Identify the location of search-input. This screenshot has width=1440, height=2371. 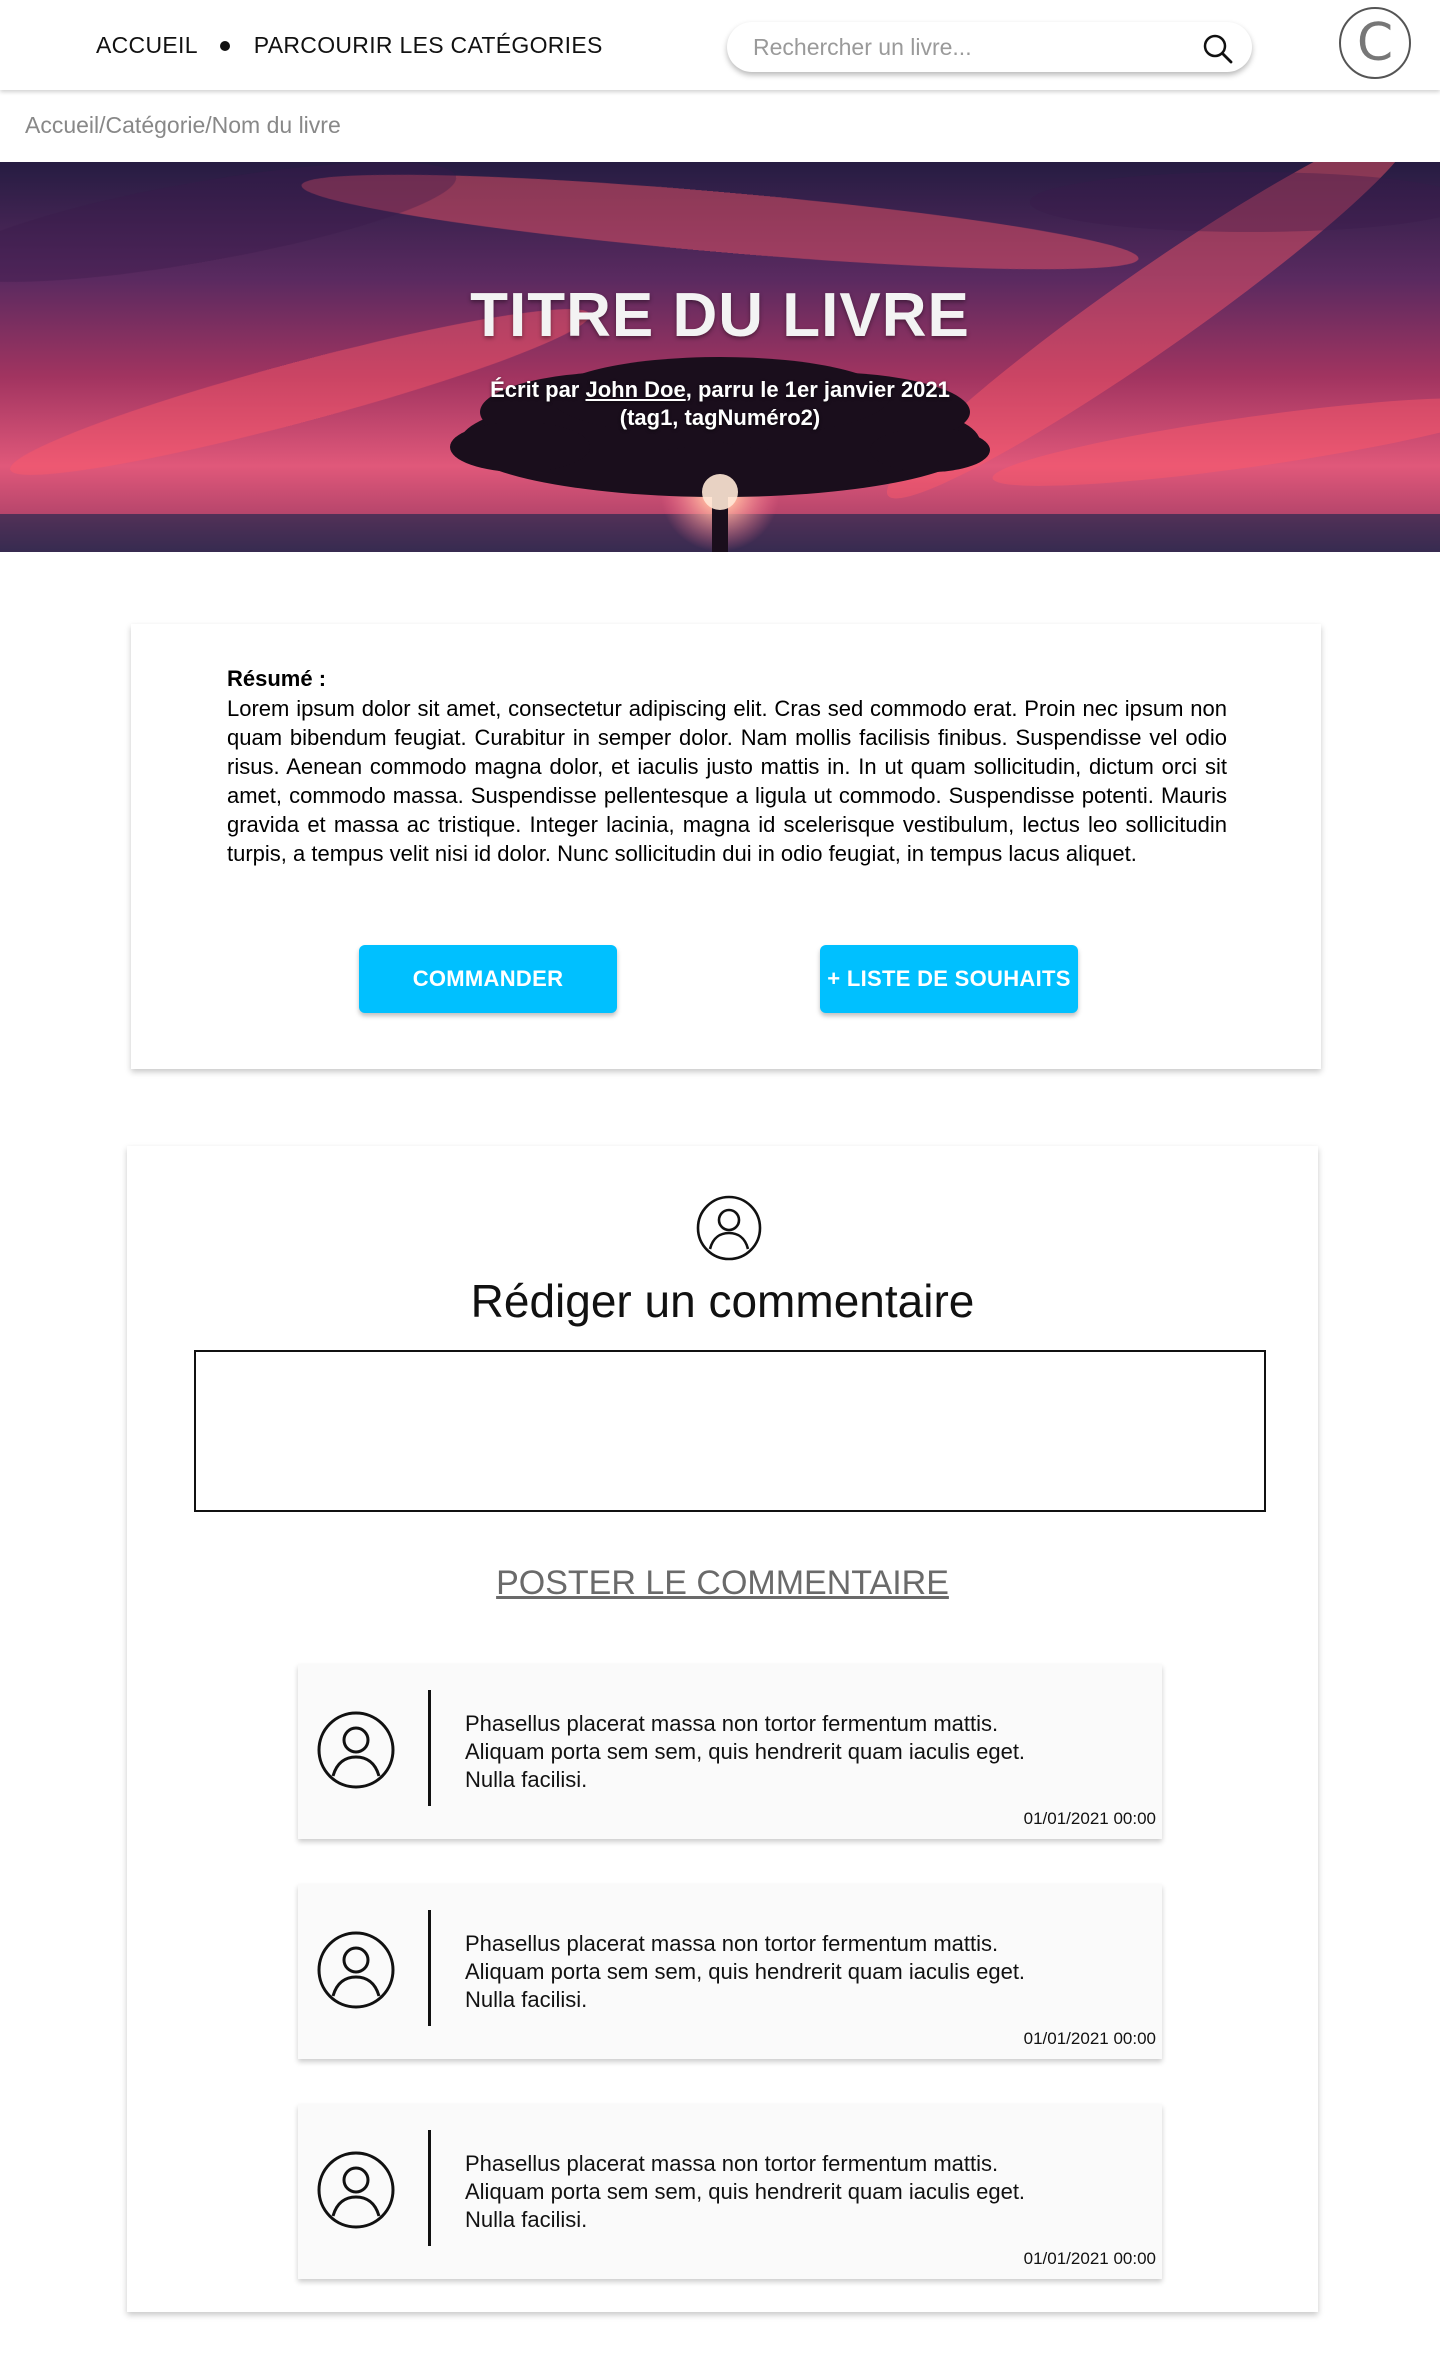
(963, 47).